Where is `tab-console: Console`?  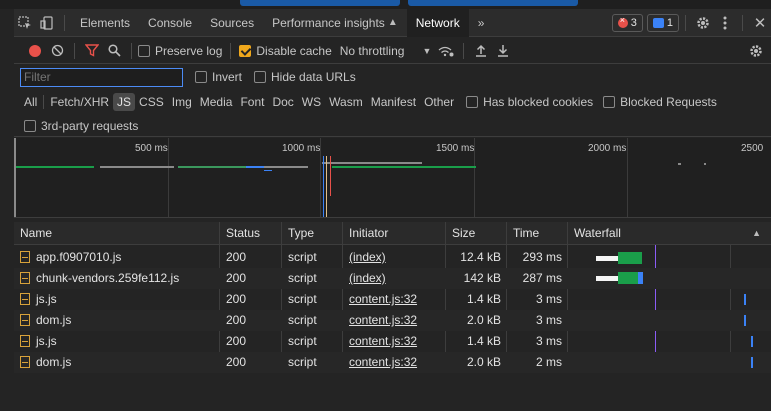 tab-console: Console is located at coordinates (170, 23).